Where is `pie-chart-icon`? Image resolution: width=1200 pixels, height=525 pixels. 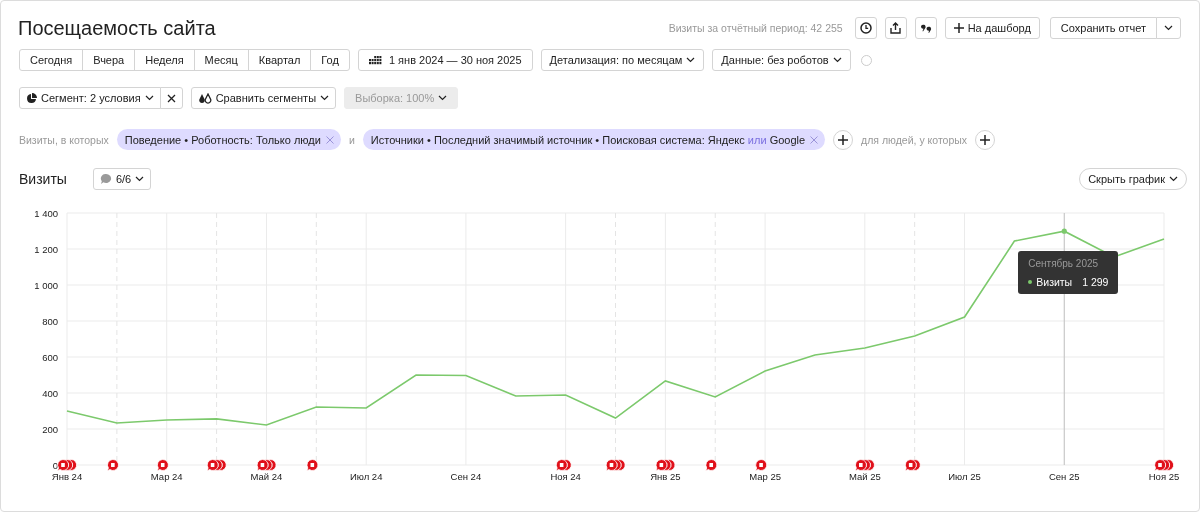 pie-chart-icon is located at coordinates (31, 98).